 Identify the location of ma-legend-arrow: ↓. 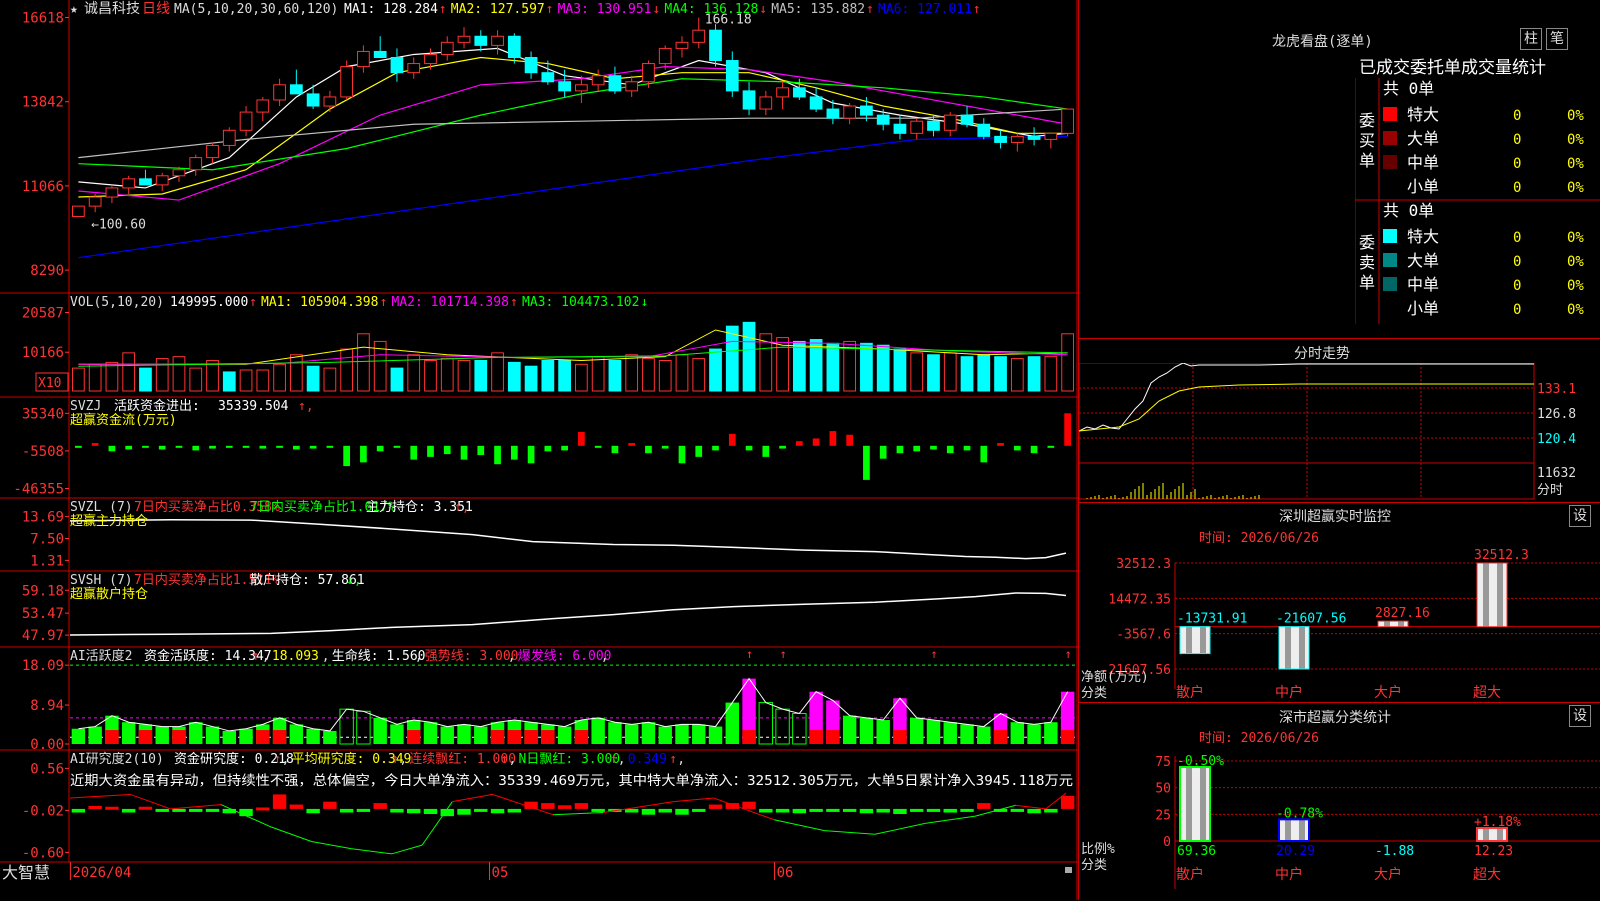
(656, 9).